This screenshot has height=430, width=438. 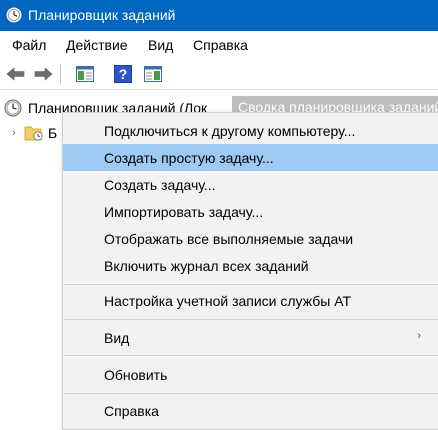 I want to click on menu-bar: Файл Действие Вид Справка, so click(x=219, y=45).